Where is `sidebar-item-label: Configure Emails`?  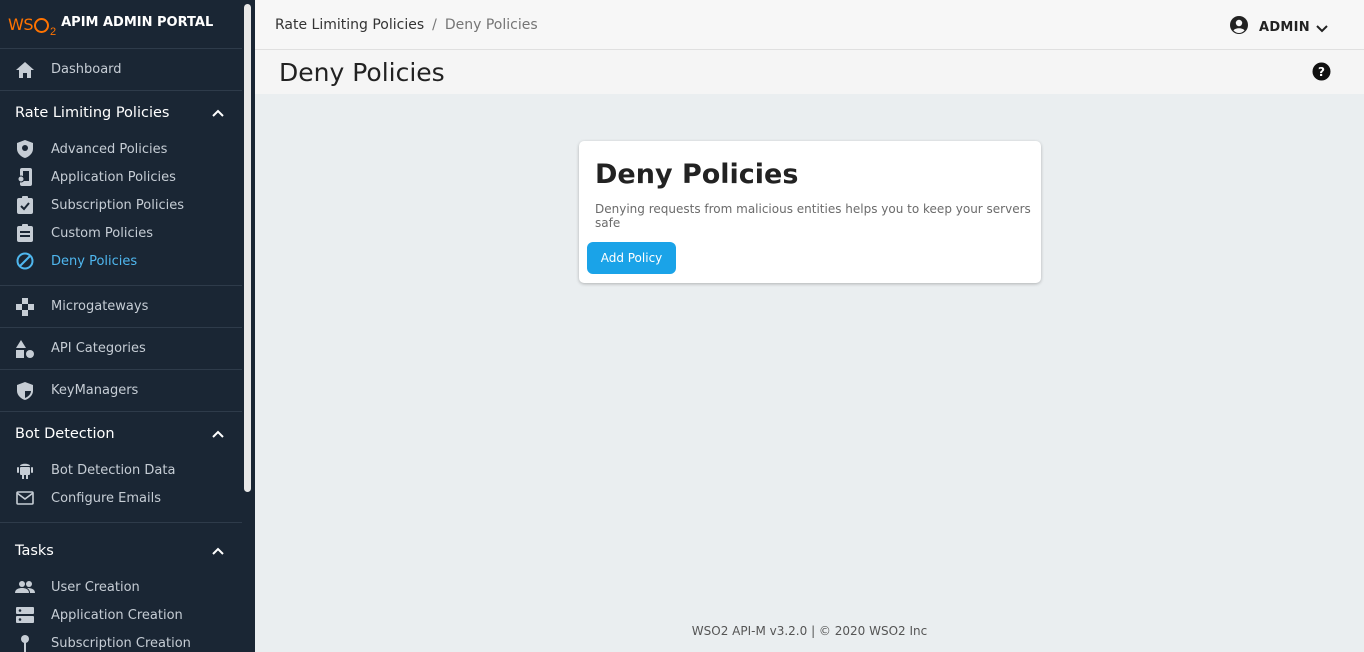
sidebar-item-label: Configure Emails is located at coordinates (106, 498).